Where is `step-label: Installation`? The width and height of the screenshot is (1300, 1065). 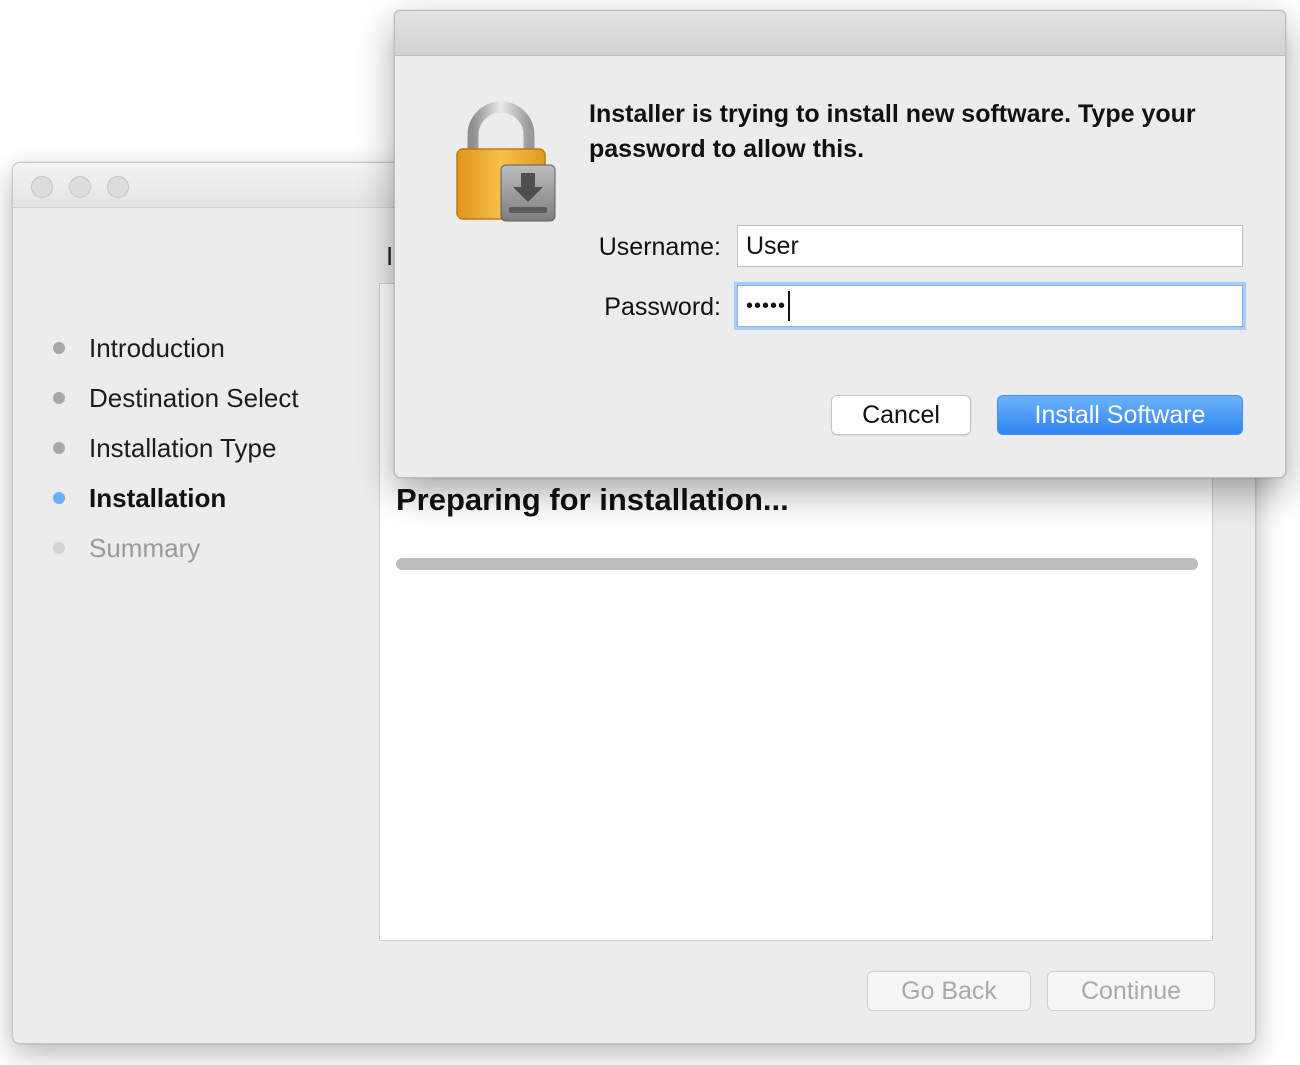 step-label: Installation is located at coordinates (158, 497).